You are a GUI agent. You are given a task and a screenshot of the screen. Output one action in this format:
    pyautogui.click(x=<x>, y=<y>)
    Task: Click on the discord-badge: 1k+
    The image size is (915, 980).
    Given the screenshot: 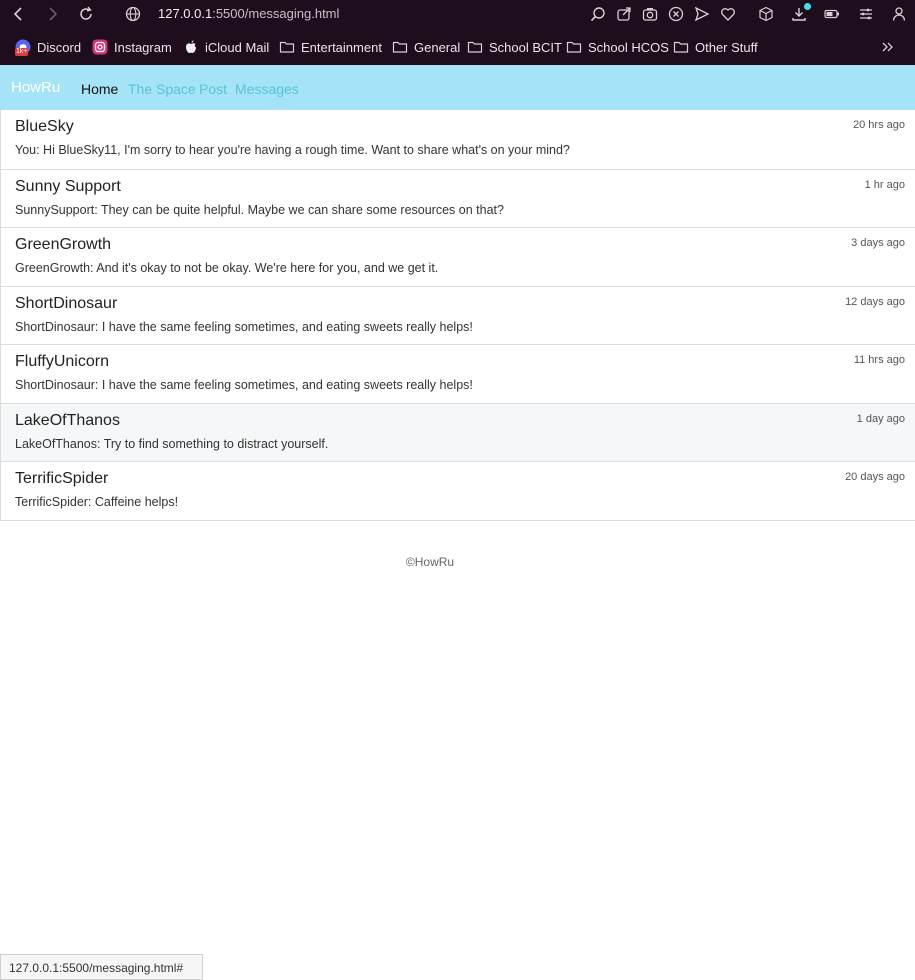 What is the action you would take?
    pyautogui.click(x=22, y=52)
    